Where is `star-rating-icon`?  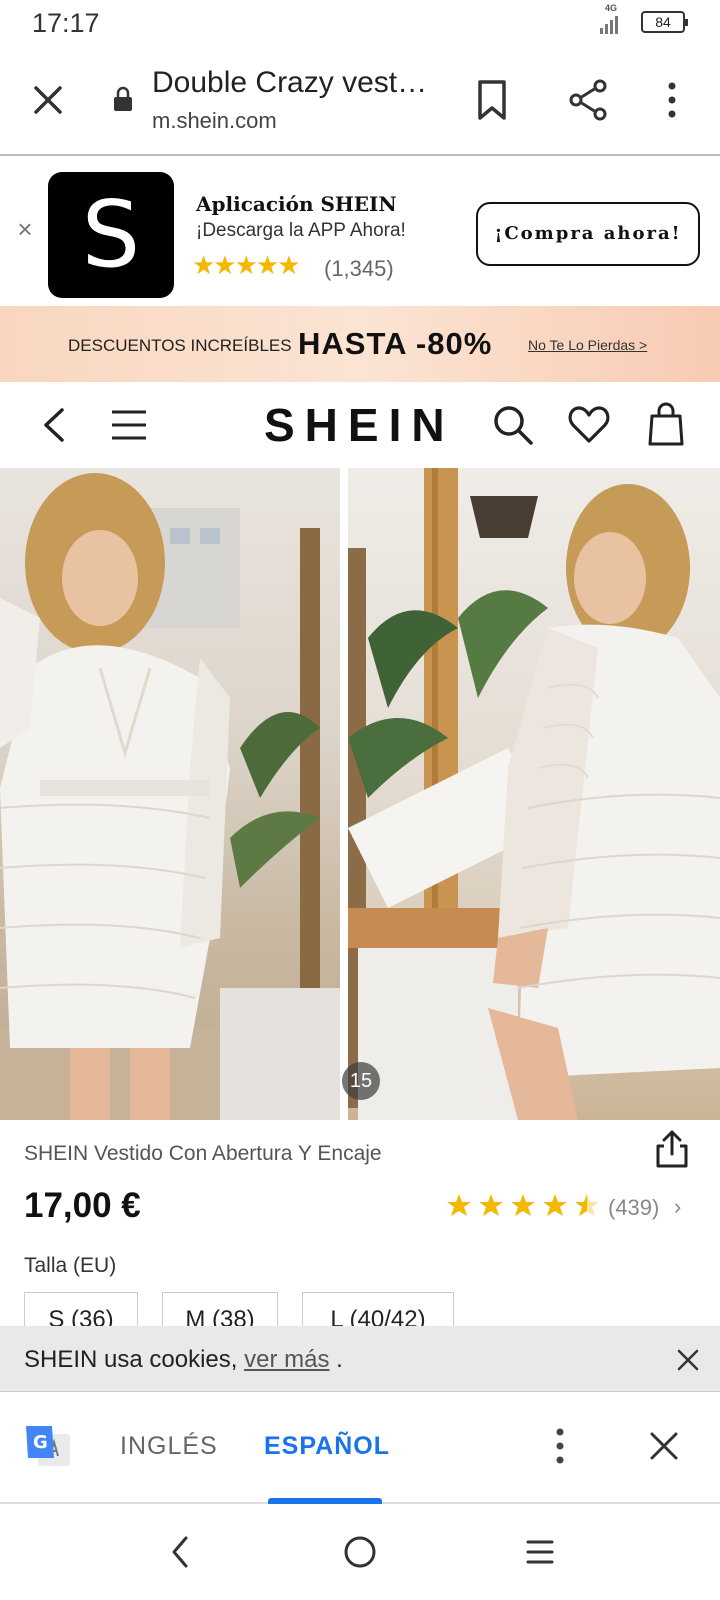
star-rating-icon is located at coordinates (523, 1205).